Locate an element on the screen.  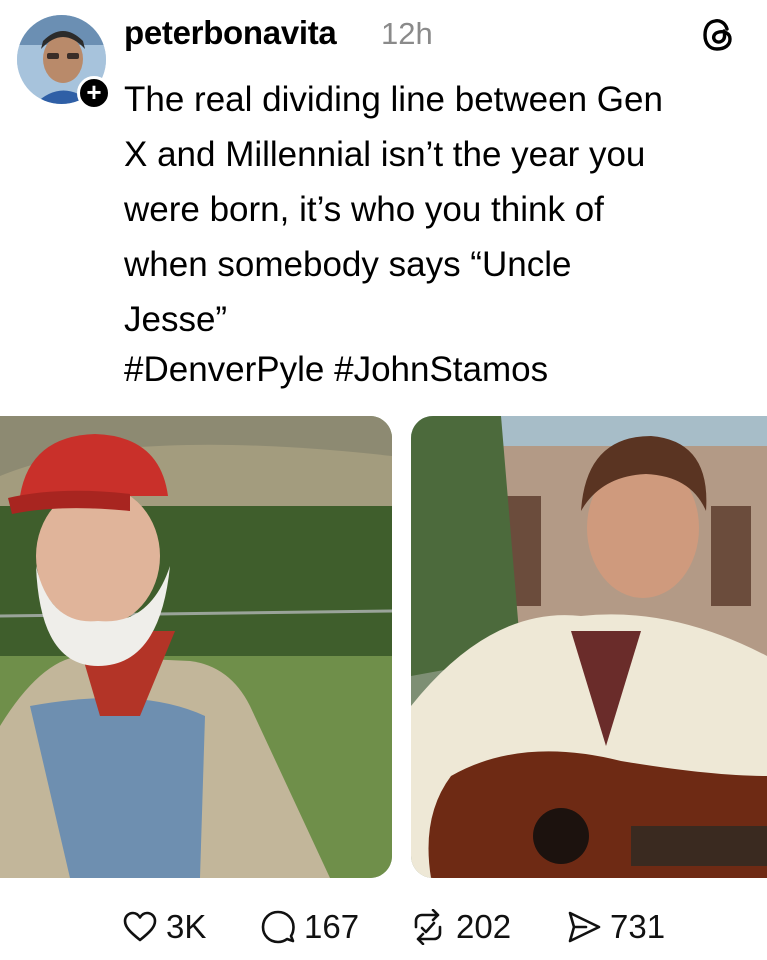
comment-icon is located at coordinates (278, 927).